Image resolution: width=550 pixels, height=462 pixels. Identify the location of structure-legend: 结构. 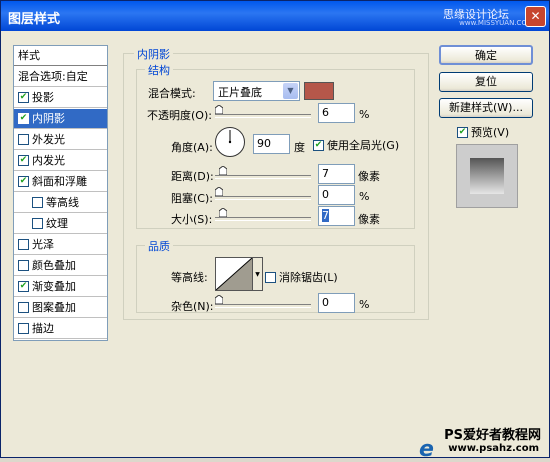
(159, 70).